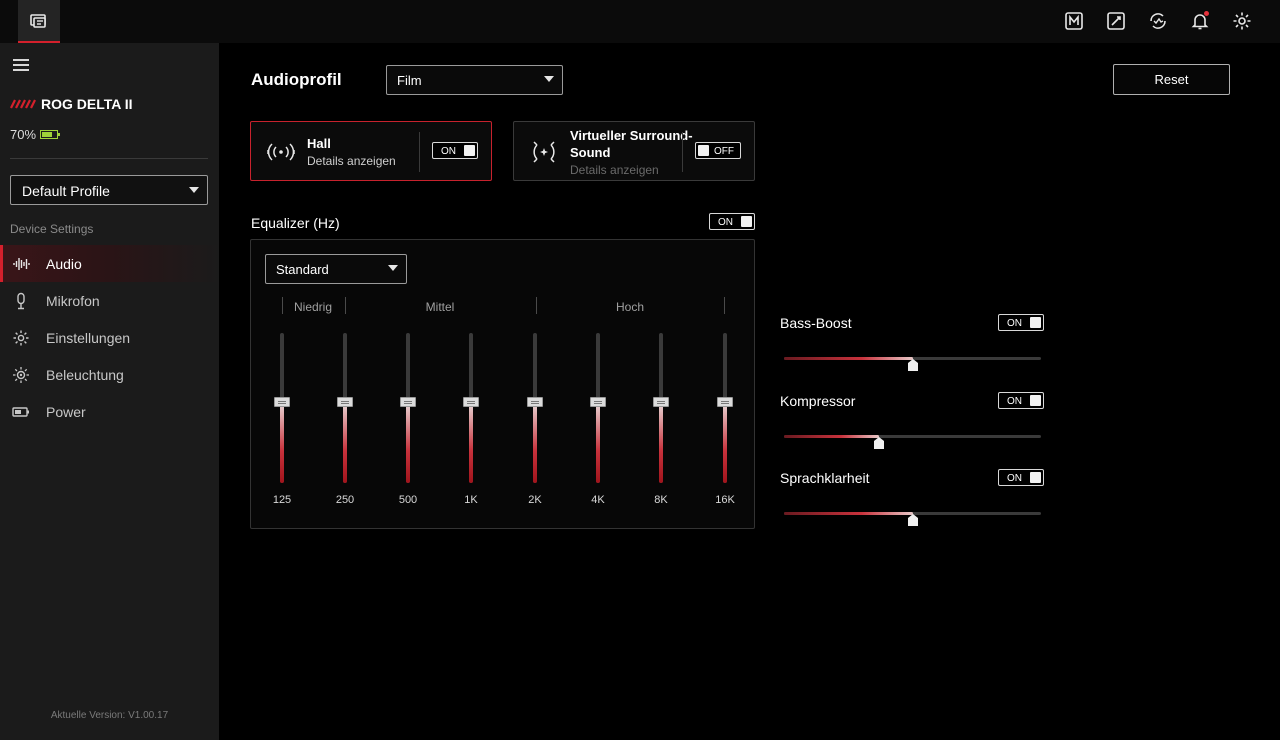 The height and width of the screenshot is (740, 1280). Describe the element at coordinates (52, 229) in the screenshot. I see `section-label: Device Settings` at that location.